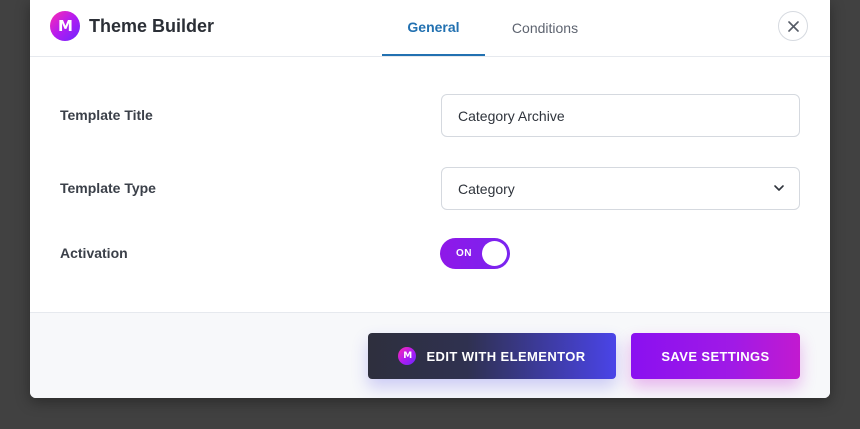 The height and width of the screenshot is (429, 860). I want to click on brand: M Theme Builder, so click(132, 26).